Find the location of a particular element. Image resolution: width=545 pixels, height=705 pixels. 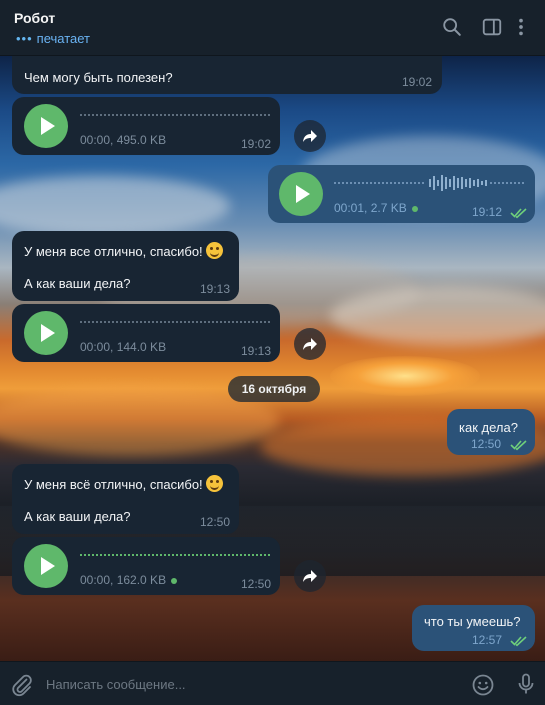

more-vertical-icon is located at coordinates (521, 27).